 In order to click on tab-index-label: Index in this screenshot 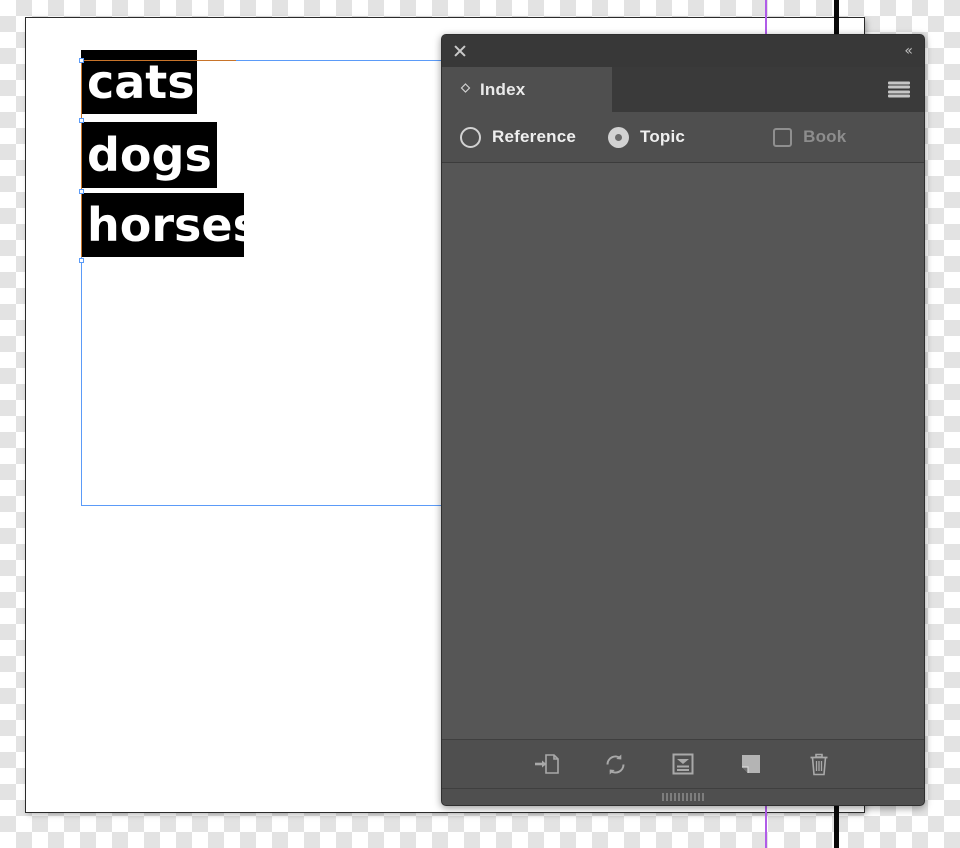, I will do `click(503, 89)`.